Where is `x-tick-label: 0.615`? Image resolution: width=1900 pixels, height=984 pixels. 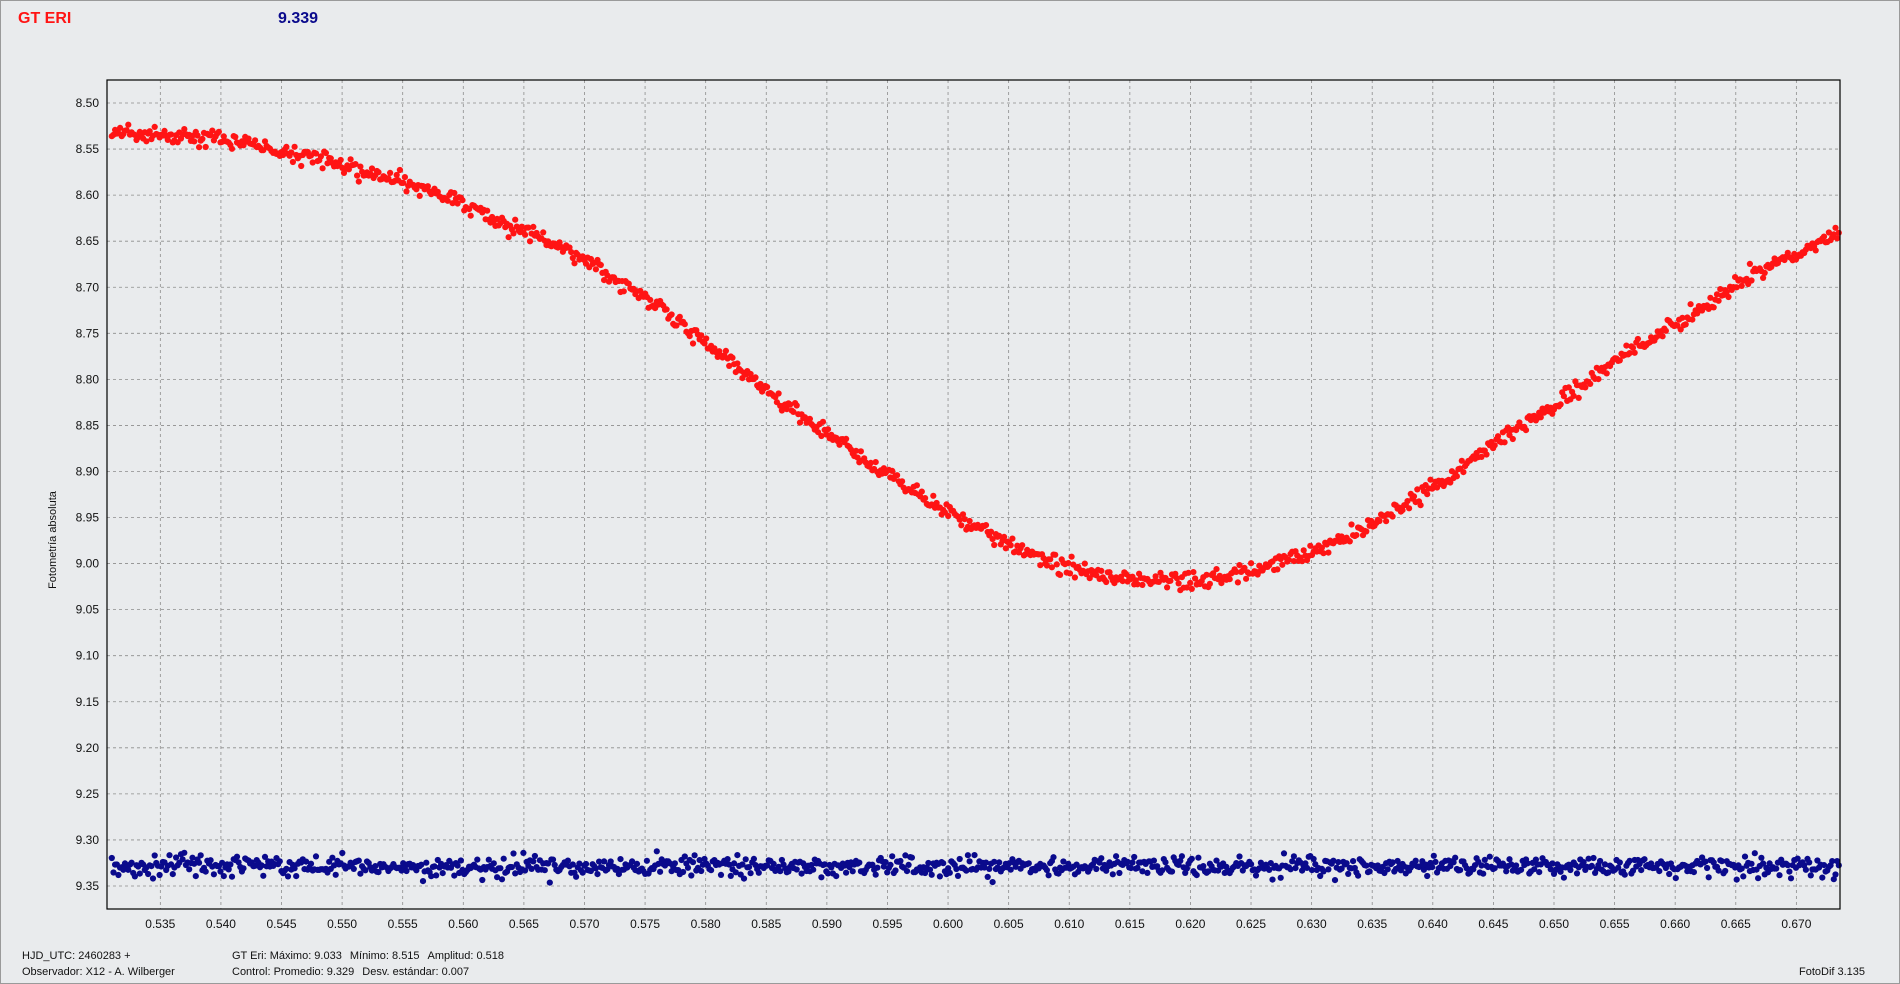
x-tick-label: 0.615 is located at coordinates (1130, 924).